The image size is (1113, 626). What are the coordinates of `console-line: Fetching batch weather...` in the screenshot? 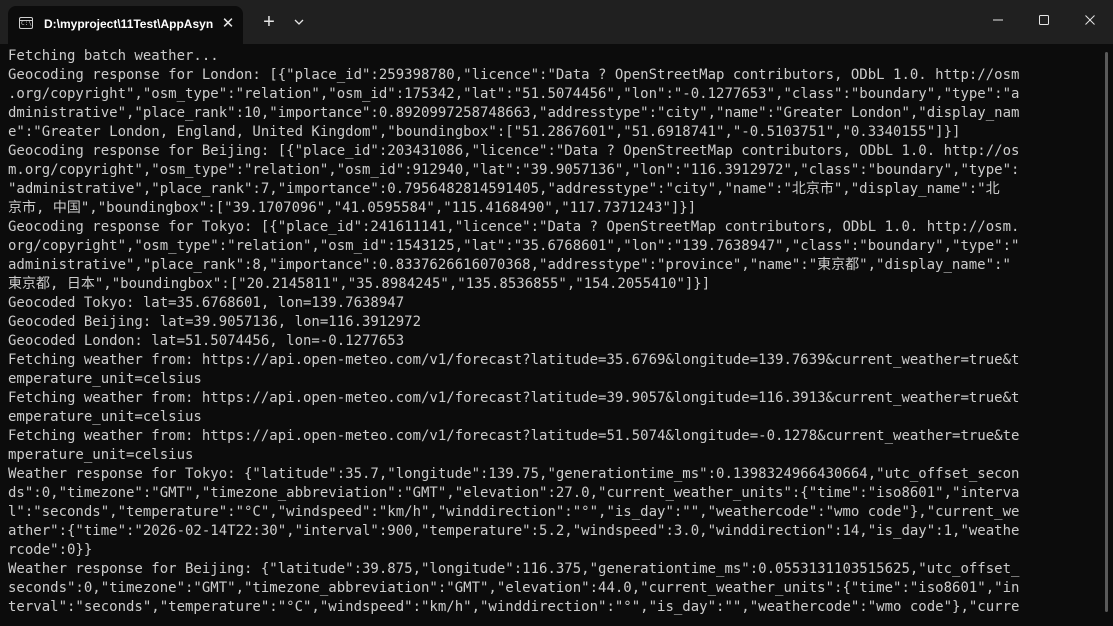 It's located at (113, 56).